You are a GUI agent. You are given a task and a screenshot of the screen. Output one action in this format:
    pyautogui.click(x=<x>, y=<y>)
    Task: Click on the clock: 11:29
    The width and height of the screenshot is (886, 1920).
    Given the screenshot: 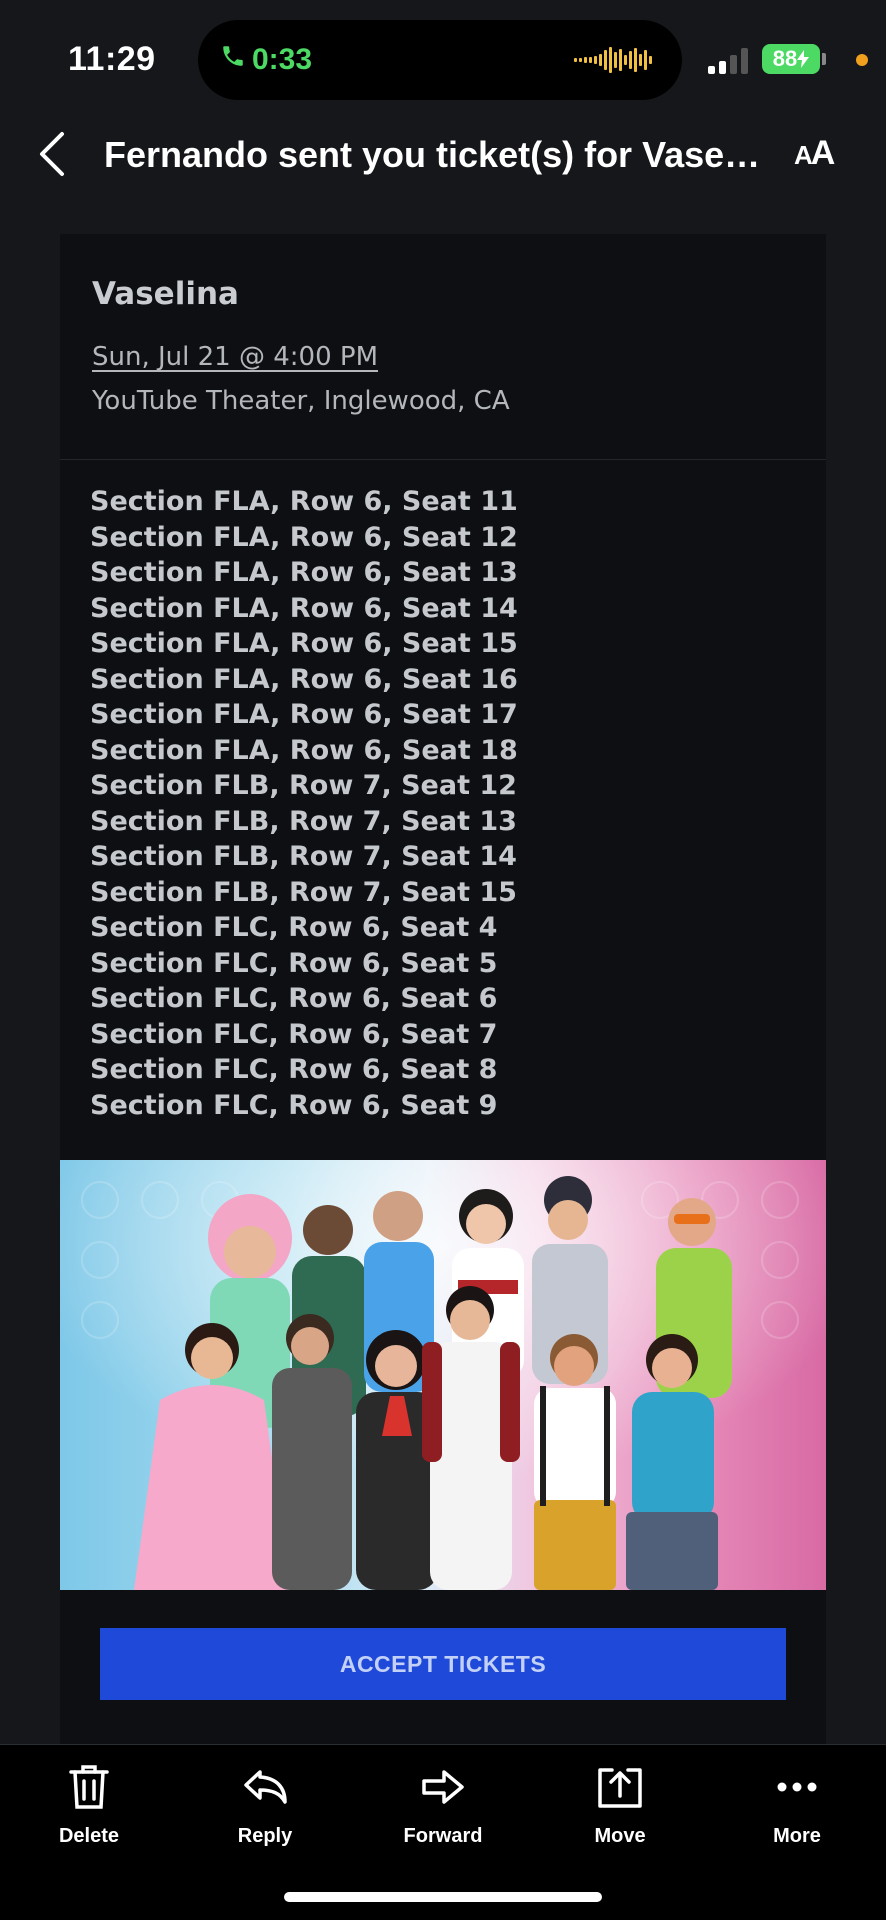 What is the action you would take?
    pyautogui.click(x=112, y=59)
    